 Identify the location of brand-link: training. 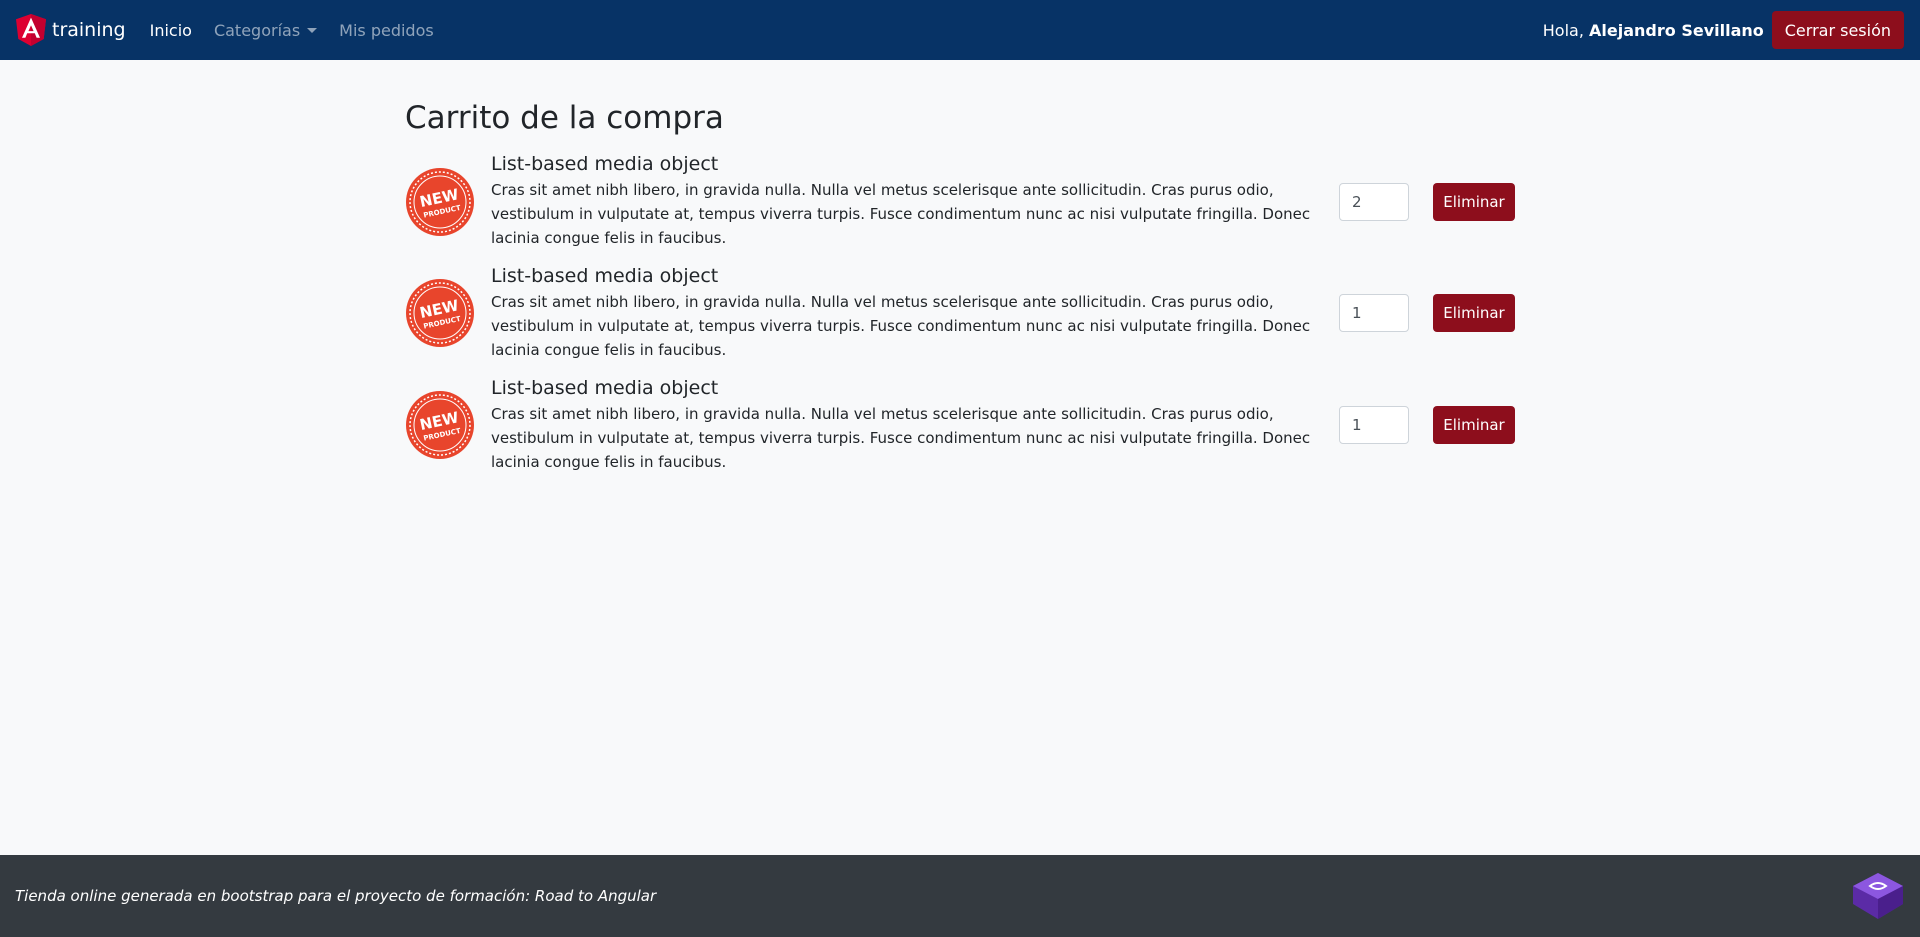
(71, 30).